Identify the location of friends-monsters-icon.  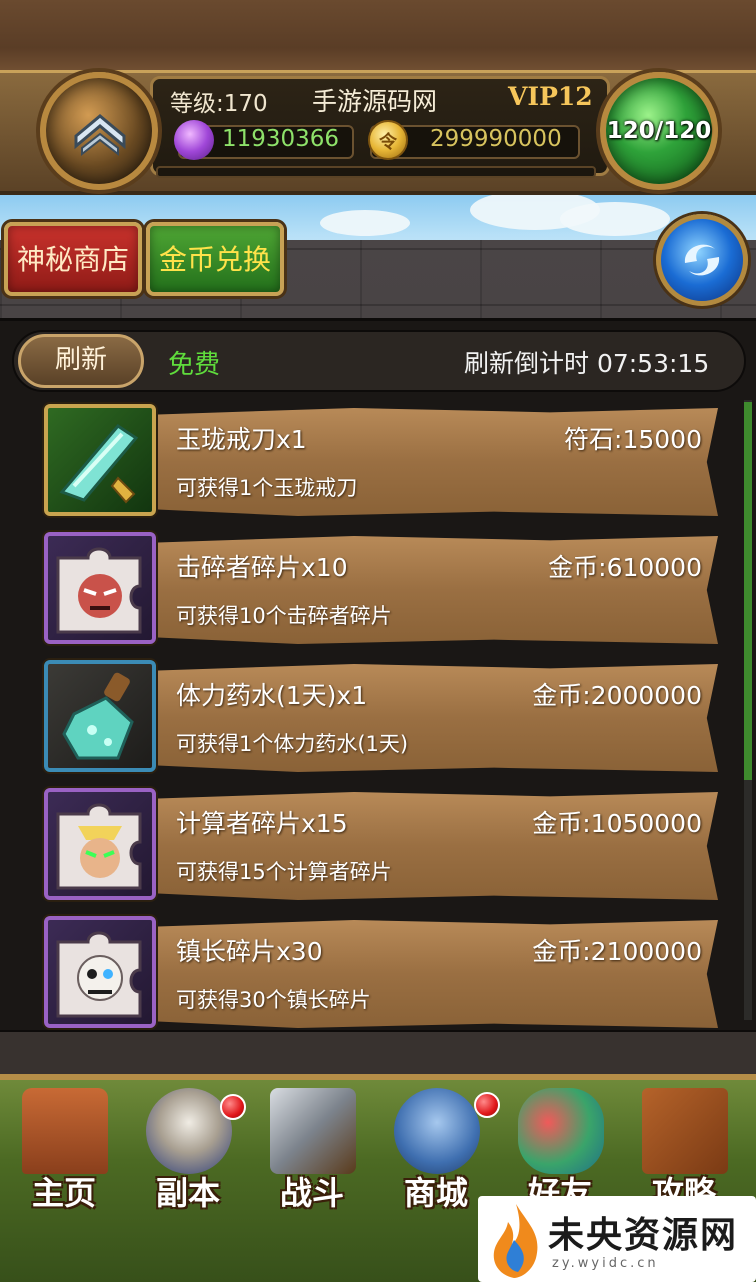
(561, 1131).